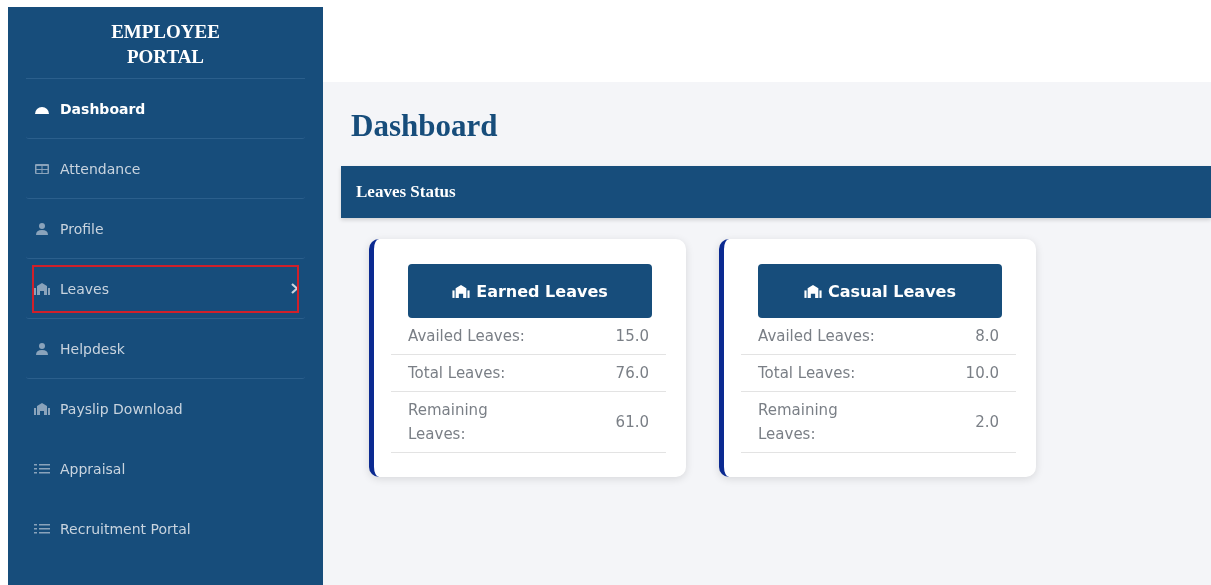 This screenshot has height=585, width=1211. I want to click on card-title: Casual Leaves, so click(892, 291).